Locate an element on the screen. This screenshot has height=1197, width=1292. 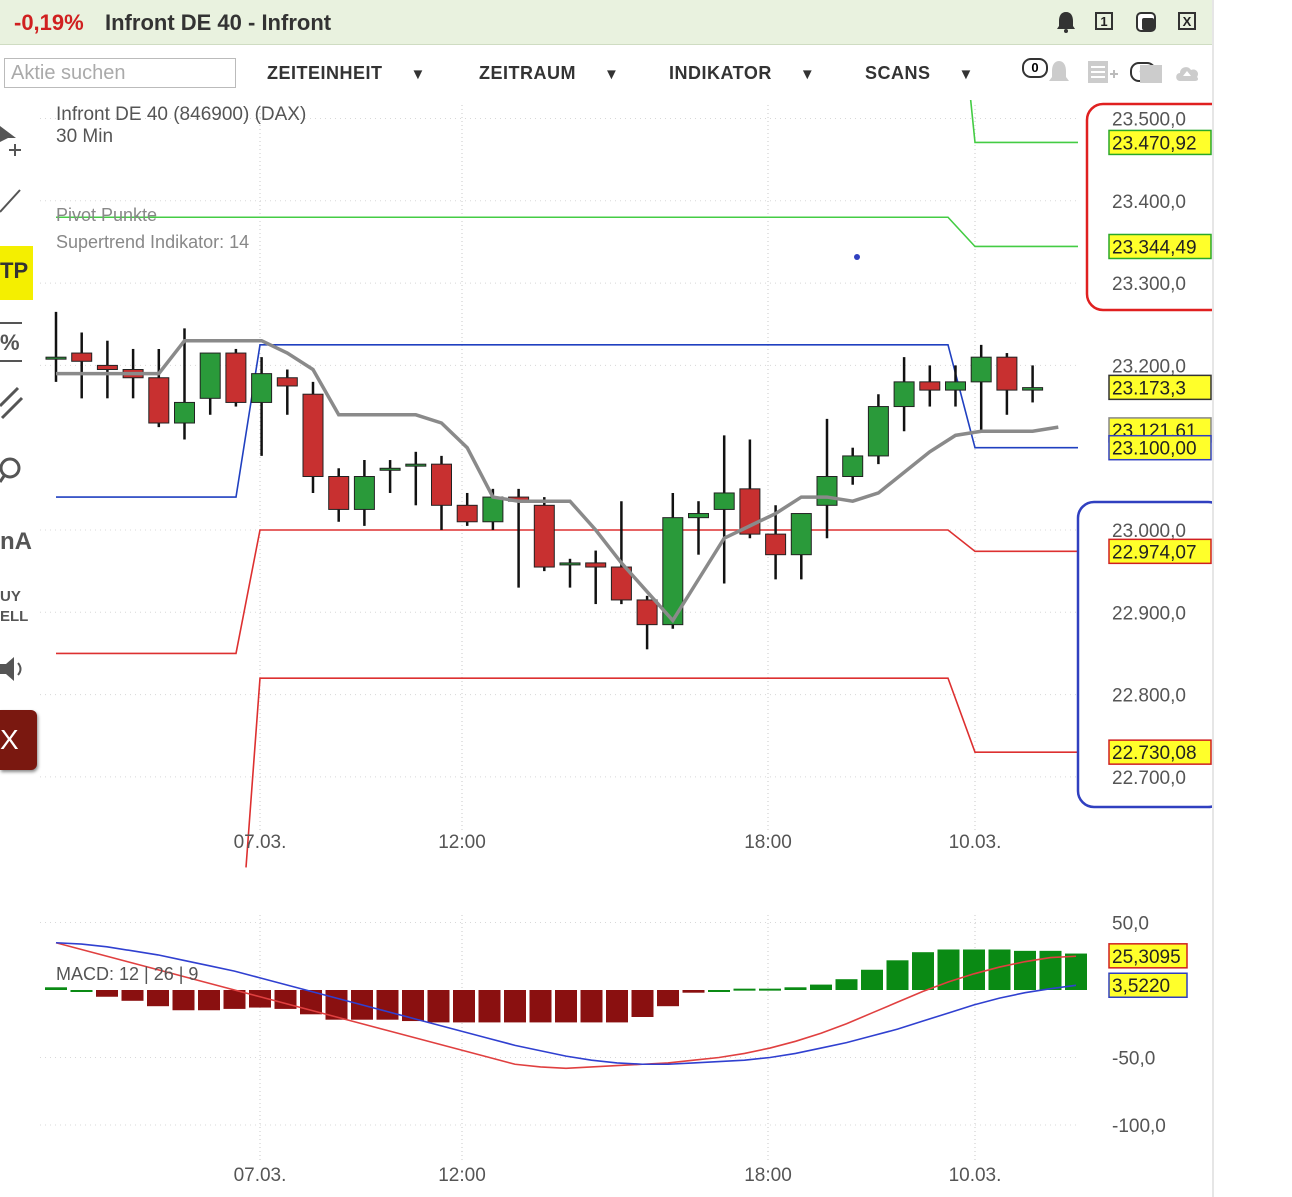
pivot-s1-line is located at coordinates (567, 592).